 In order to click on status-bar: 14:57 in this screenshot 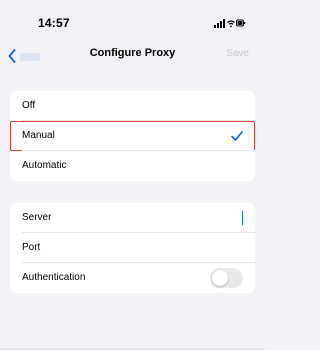, I will do `click(132, 20)`.